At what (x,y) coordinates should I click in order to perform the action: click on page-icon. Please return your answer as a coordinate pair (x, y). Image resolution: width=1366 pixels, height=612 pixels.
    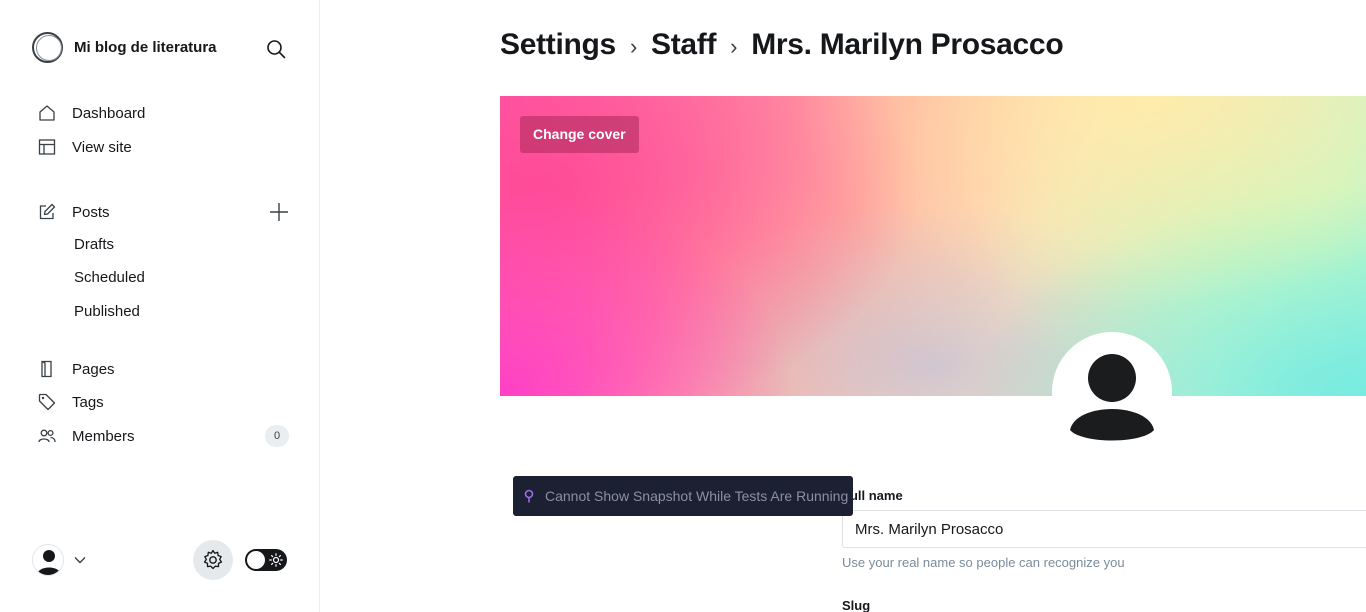
    Looking at the image, I should click on (47, 369).